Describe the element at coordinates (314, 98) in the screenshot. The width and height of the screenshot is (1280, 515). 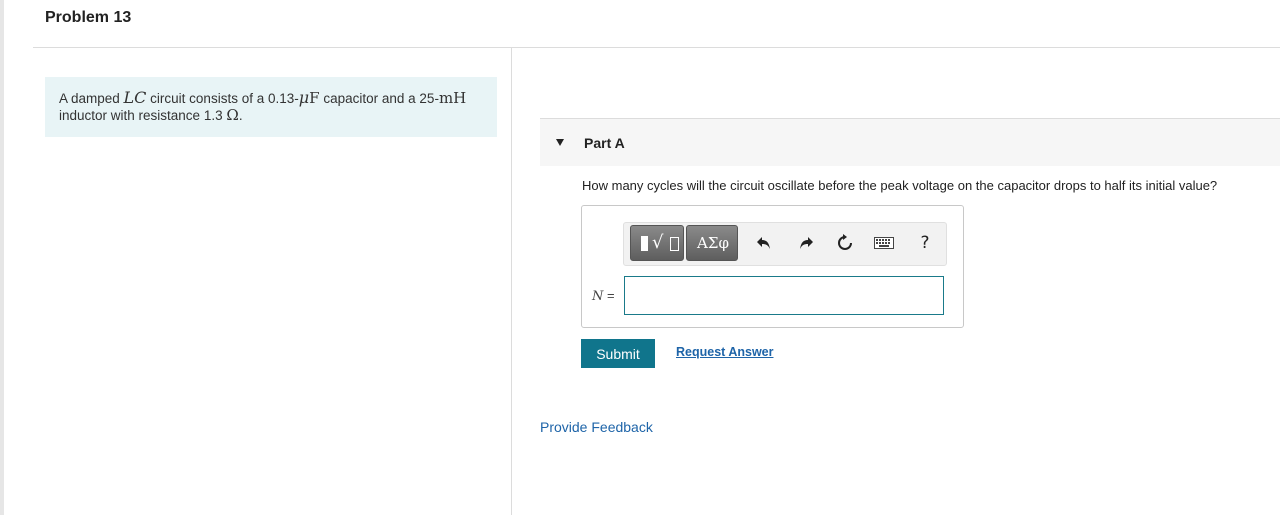
I see `statement-math-farad: F` at that location.